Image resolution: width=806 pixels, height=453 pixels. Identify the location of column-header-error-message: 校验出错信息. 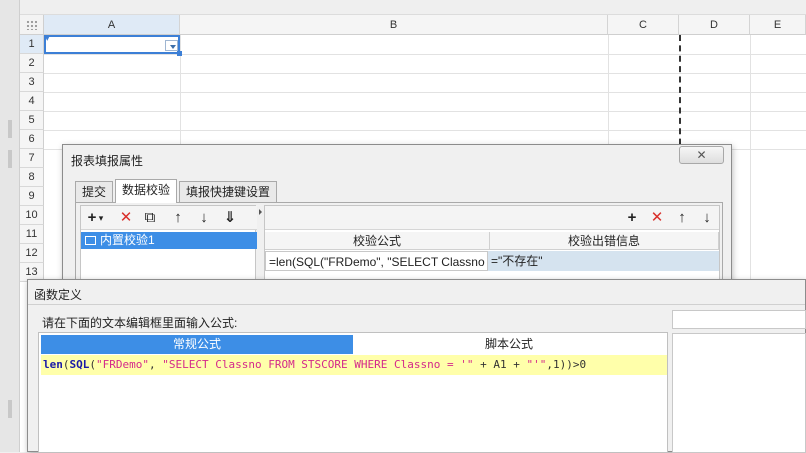
(604, 241).